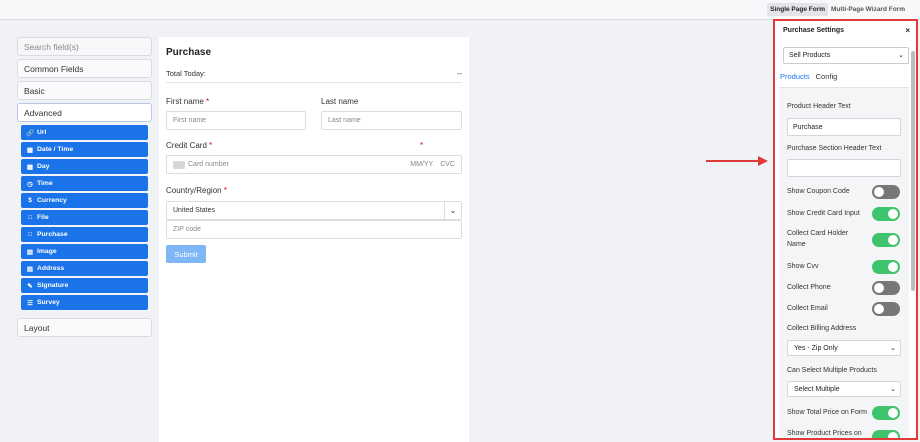  Describe the element at coordinates (818, 191) in the screenshot. I see `coupon-label: Show Coupon Code` at that location.